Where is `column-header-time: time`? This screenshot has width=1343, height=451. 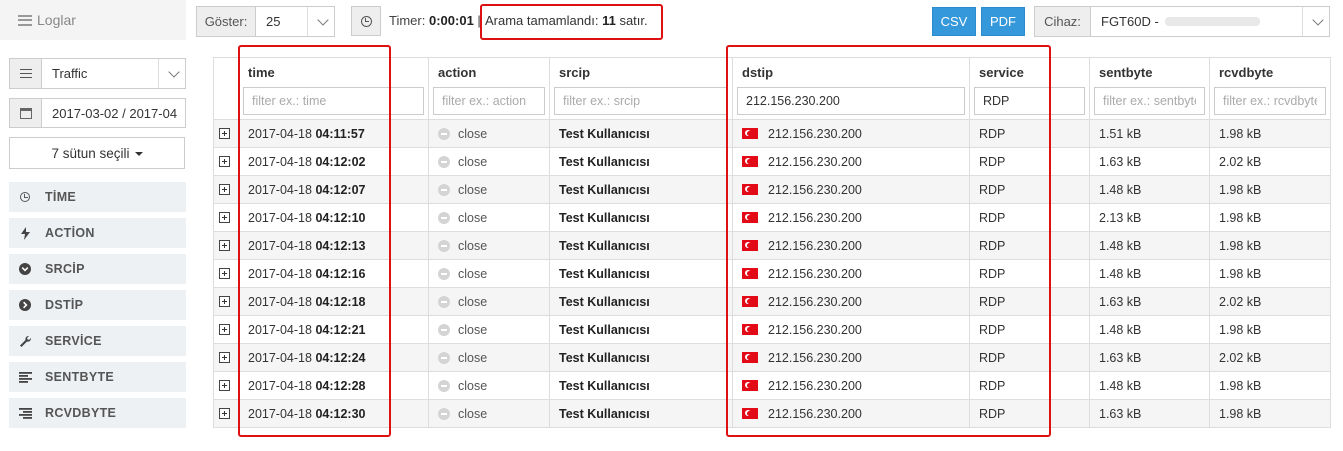
column-header-time: time is located at coordinates (333, 72).